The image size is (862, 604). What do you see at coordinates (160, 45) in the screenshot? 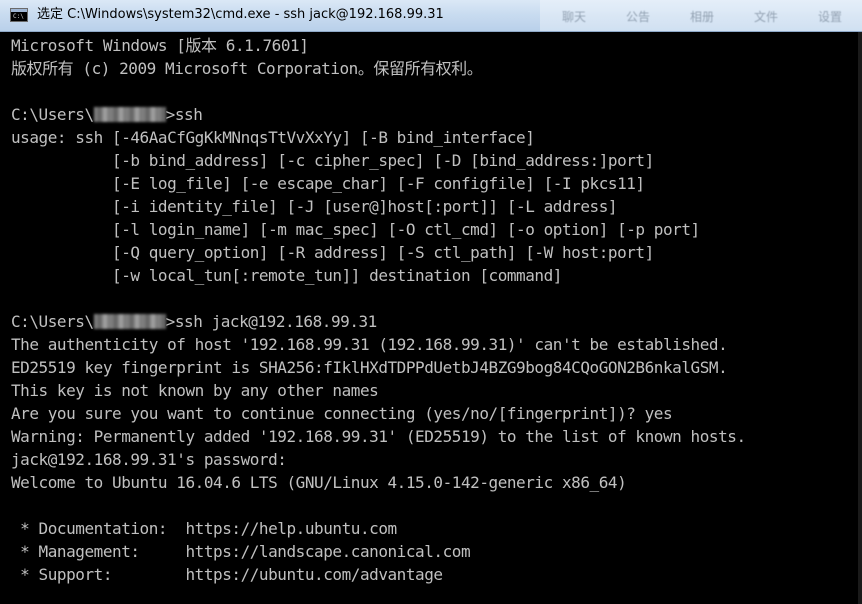
I see `console-line: Microsoft Windows [版本 6.1.7601]` at bounding box center [160, 45].